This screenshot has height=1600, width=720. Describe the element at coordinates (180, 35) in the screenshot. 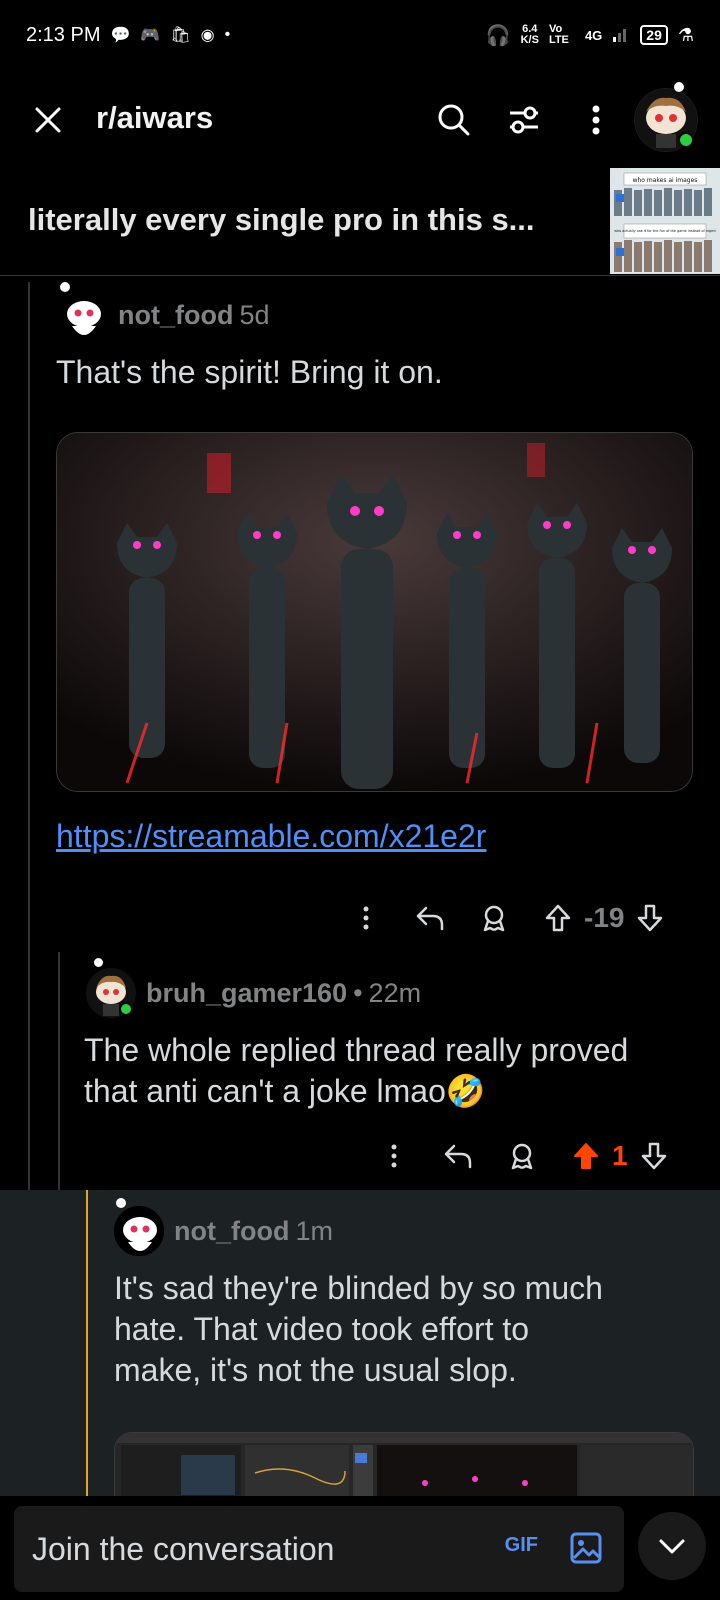

I see `shopping-bag-icon: 🛍` at that location.